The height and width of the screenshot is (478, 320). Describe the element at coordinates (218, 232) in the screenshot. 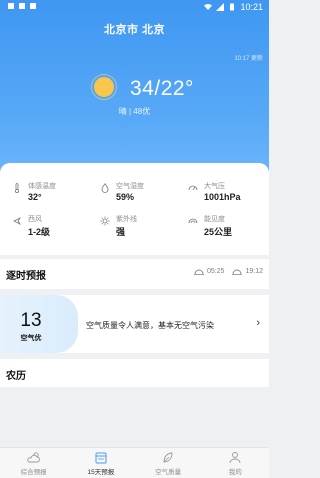

I see `detail-value: 25公里` at that location.